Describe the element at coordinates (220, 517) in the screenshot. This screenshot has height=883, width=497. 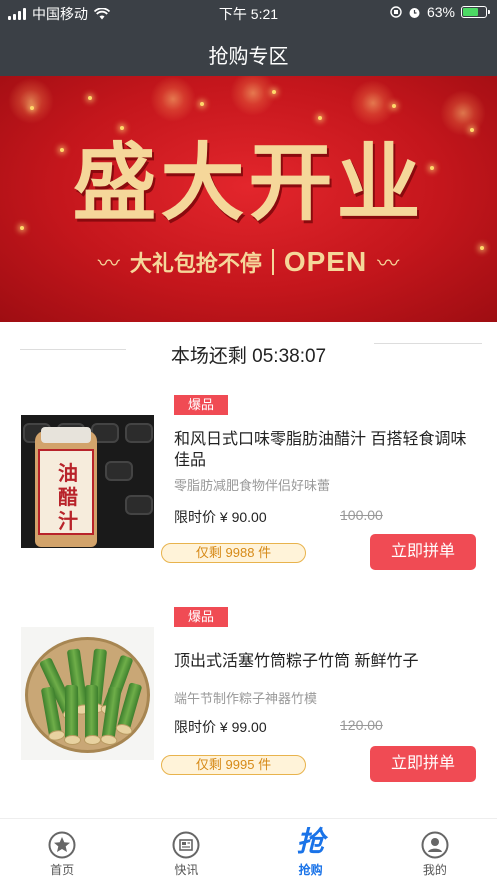
I see `sale-price: 限时价 ¥ 90.00` at that location.